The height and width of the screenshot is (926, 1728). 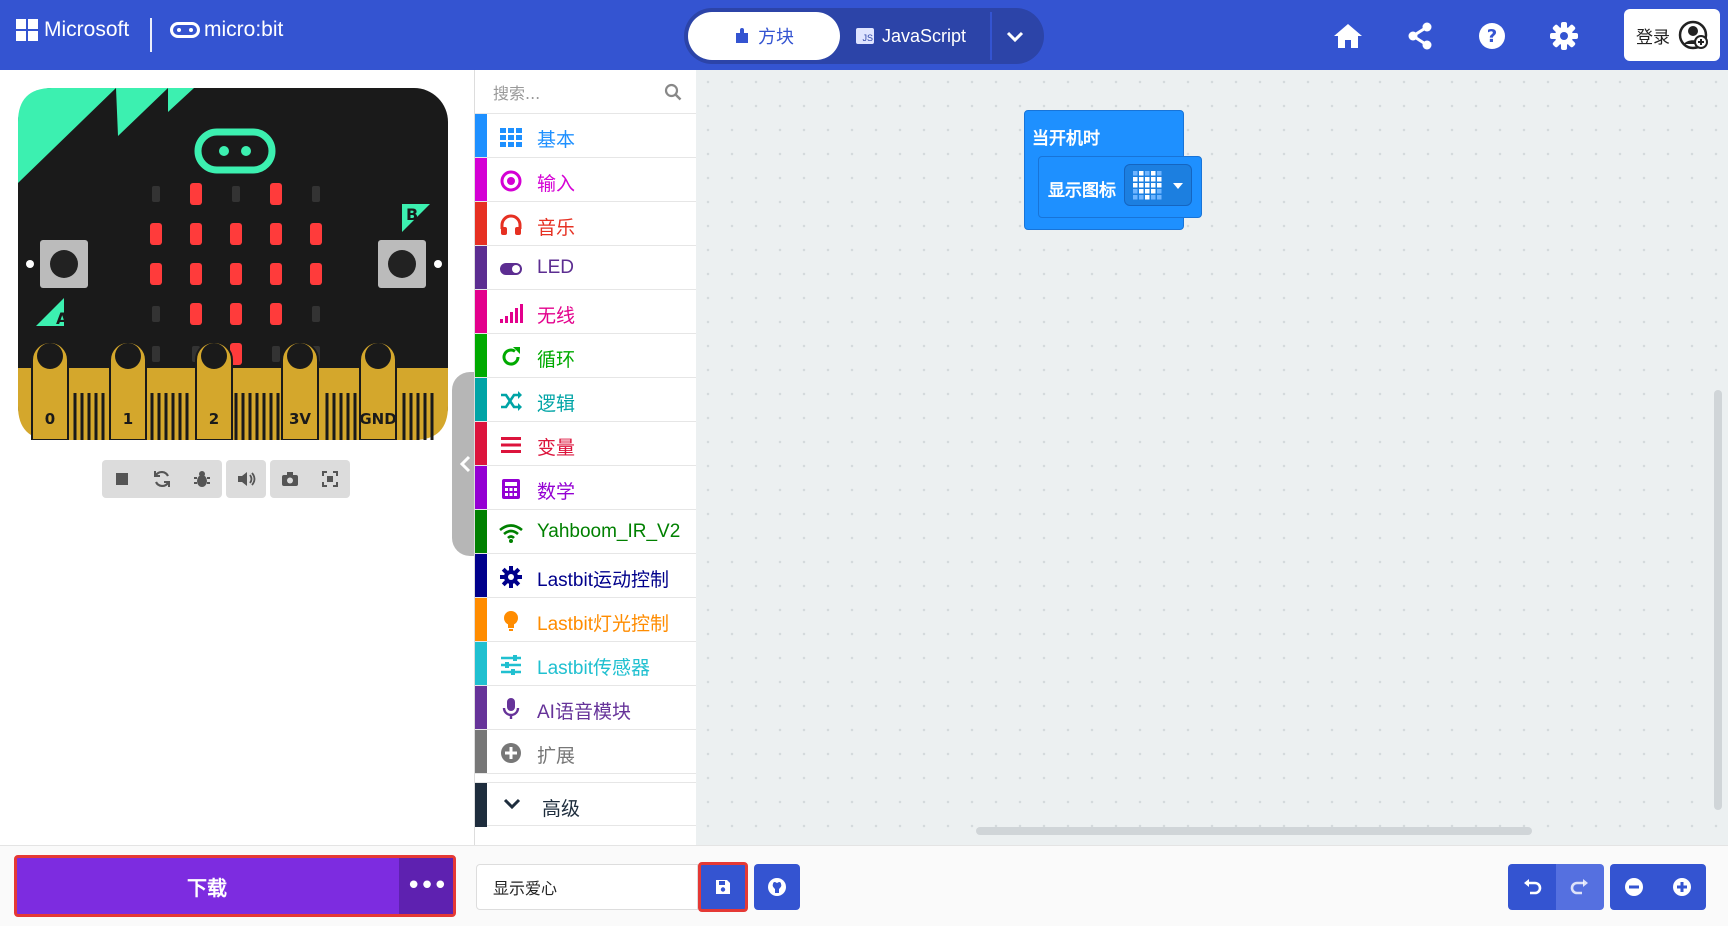 I want to click on mute-icon, so click(x=246, y=479).